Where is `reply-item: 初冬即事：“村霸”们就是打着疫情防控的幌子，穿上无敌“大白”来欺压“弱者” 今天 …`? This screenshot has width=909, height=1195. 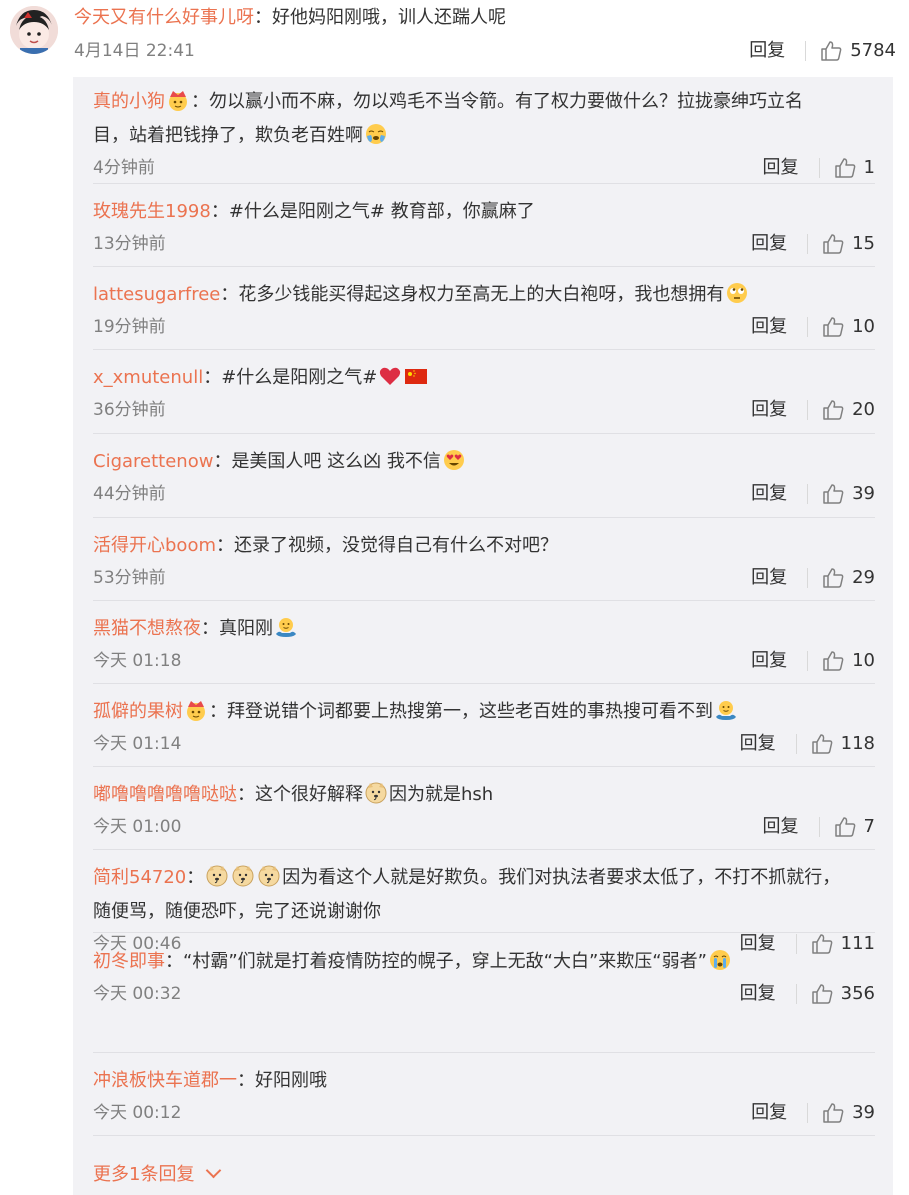
reply-item: 初冬即事：“村霸”们就是打着疫情防控的幌子，穿上无敌“大白”来欺压“弱者” 今天 … is located at coordinates (484, 977).